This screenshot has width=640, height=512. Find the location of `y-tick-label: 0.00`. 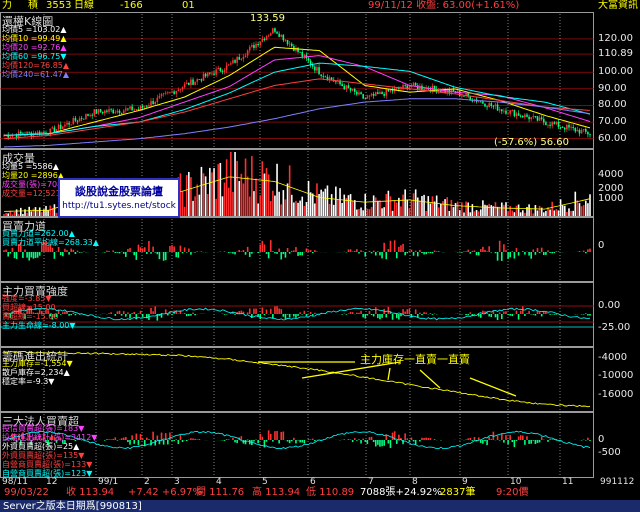

y-tick-label: 0.00 is located at coordinates (609, 305).